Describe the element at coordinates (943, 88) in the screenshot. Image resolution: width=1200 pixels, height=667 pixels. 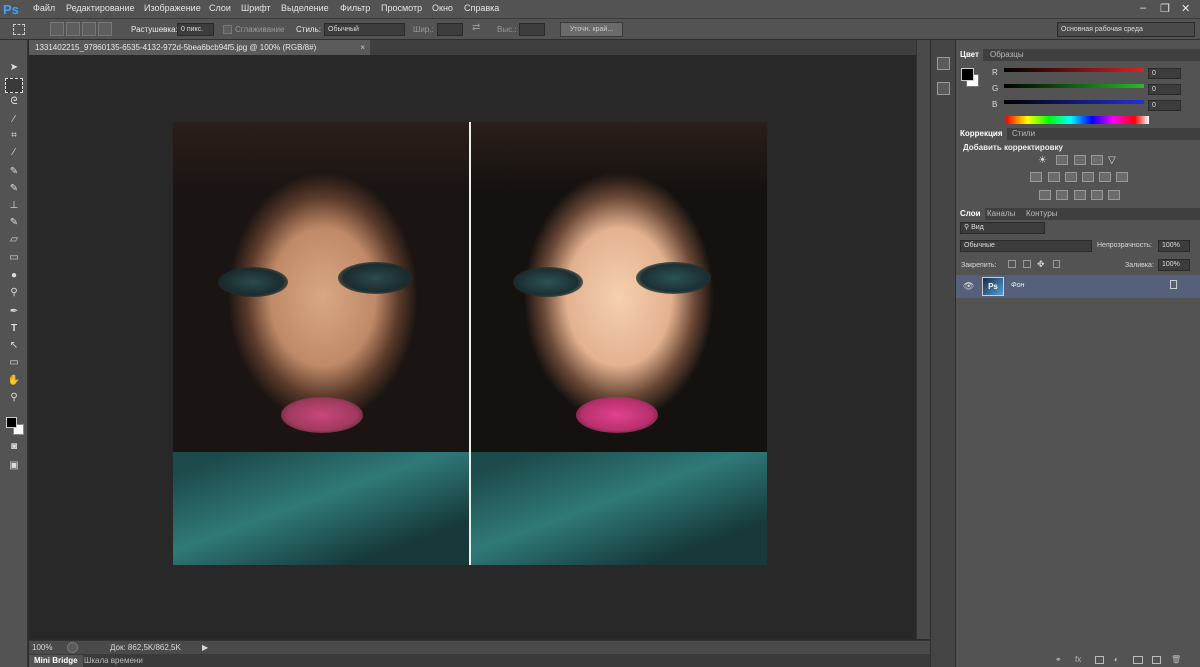
I see `properties-panel-icon` at that location.